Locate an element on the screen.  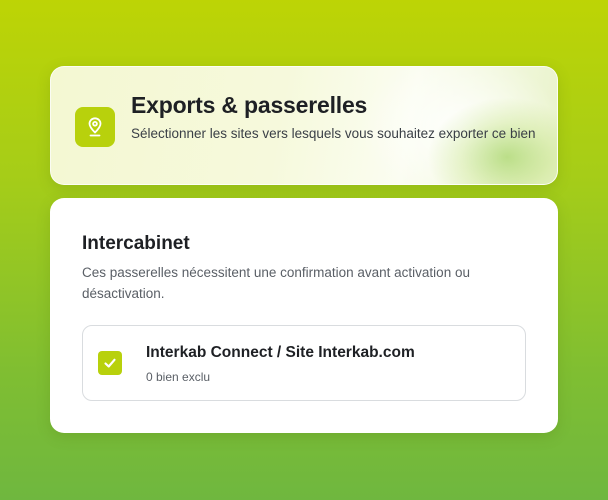
site-name: Interkab Connect / Site Interkab.com is located at coordinates (280, 352).